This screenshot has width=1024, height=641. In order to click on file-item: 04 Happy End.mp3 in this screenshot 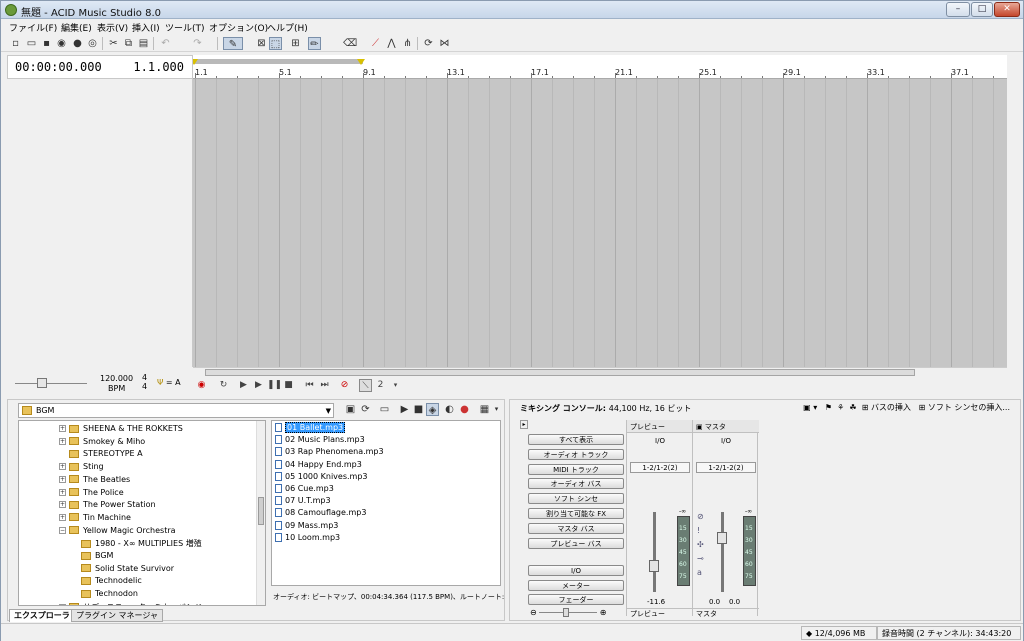, I will do `click(318, 465)`.